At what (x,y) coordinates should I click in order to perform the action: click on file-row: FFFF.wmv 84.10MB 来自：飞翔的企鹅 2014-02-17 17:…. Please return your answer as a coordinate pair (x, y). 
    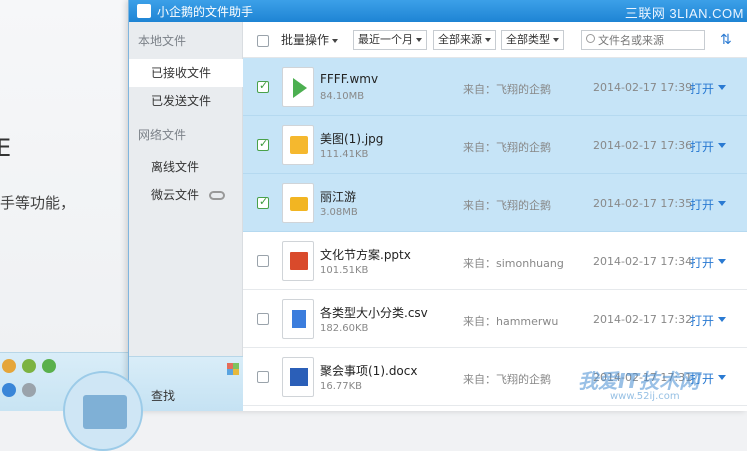
    Looking at the image, I should click on (495, 87).